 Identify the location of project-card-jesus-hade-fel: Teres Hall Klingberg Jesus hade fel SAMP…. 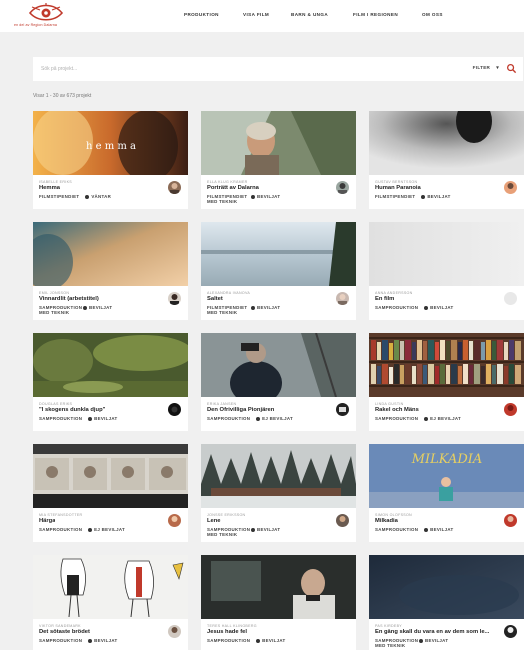
(278, 602).